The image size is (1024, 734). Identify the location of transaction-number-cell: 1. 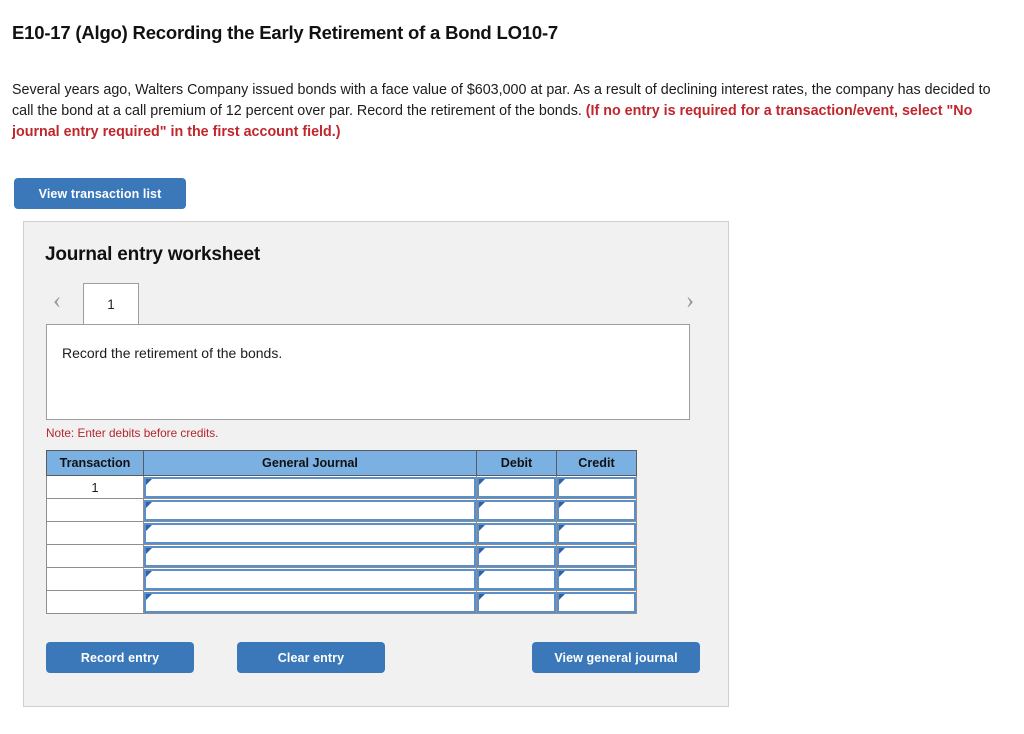
(95, 487).